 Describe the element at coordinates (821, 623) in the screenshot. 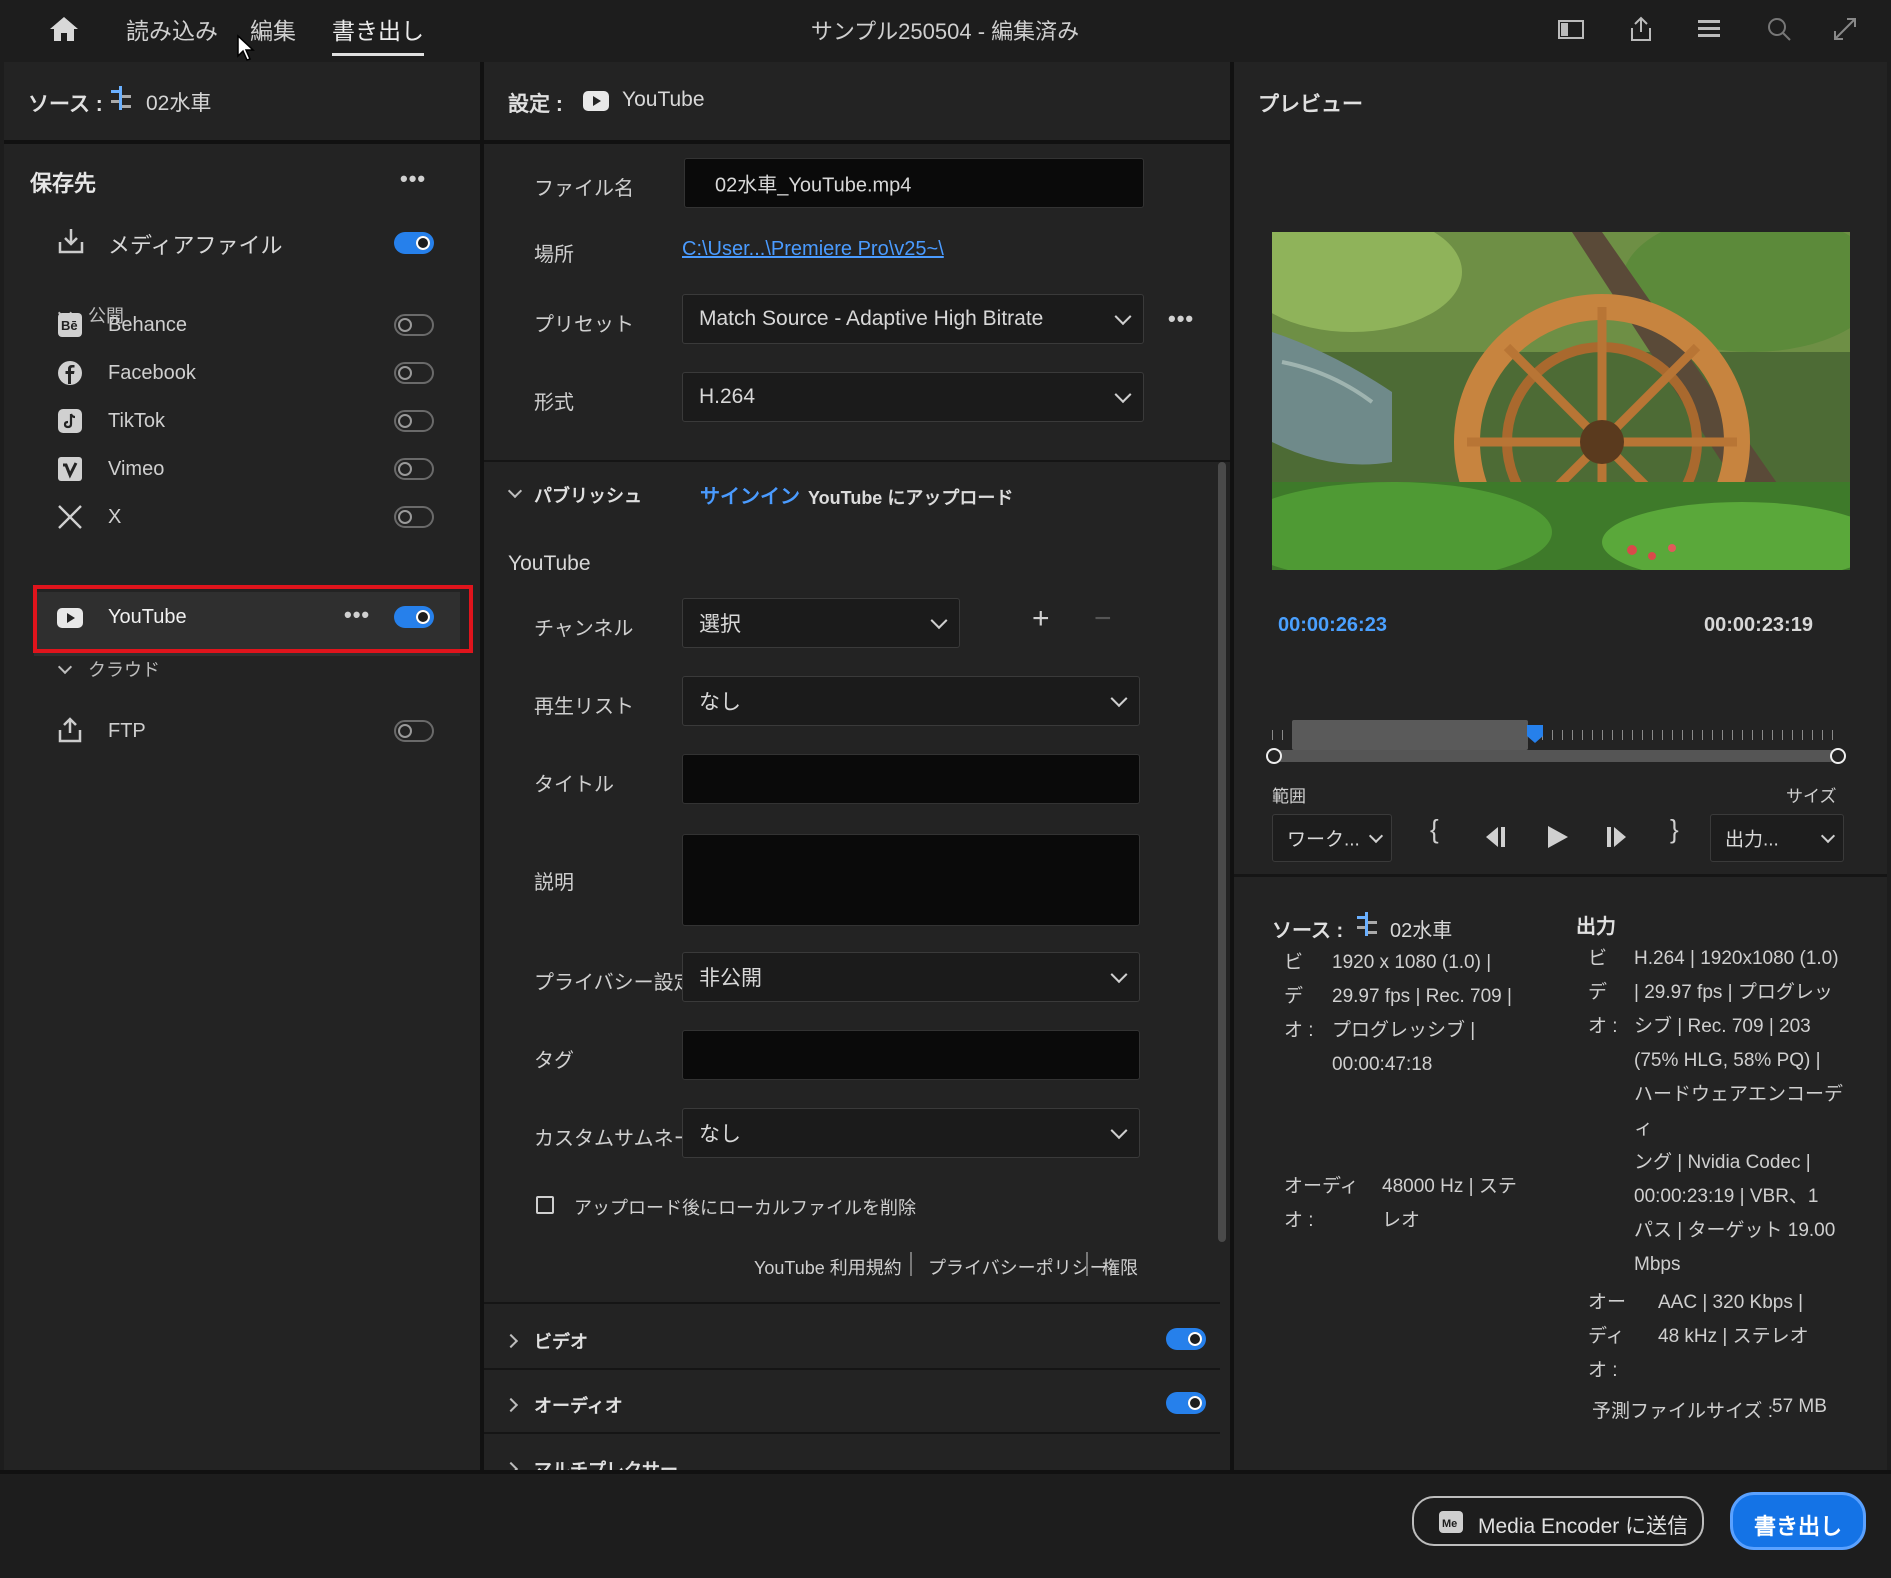

I see `channel-dropdown: 選択` at that location.